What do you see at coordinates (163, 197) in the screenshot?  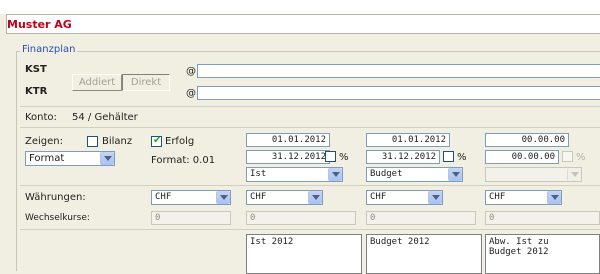 I see `currency-select-value: CHF` at bounding box center [163, 197].